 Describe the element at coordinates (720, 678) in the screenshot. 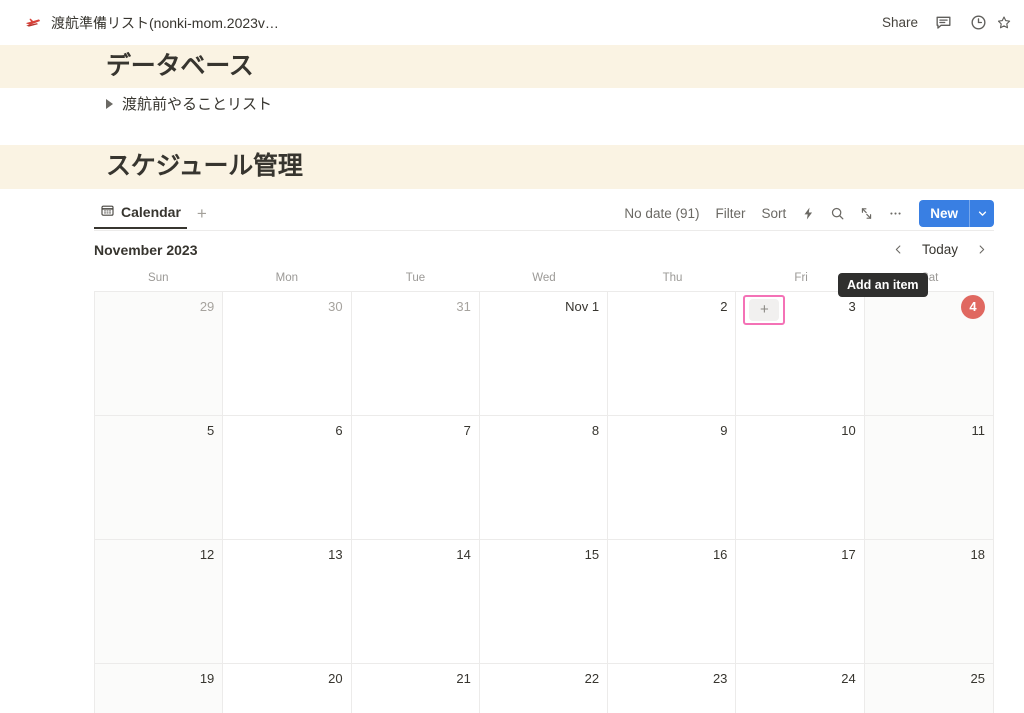

I see `calendar-day-number: 23` at that location.